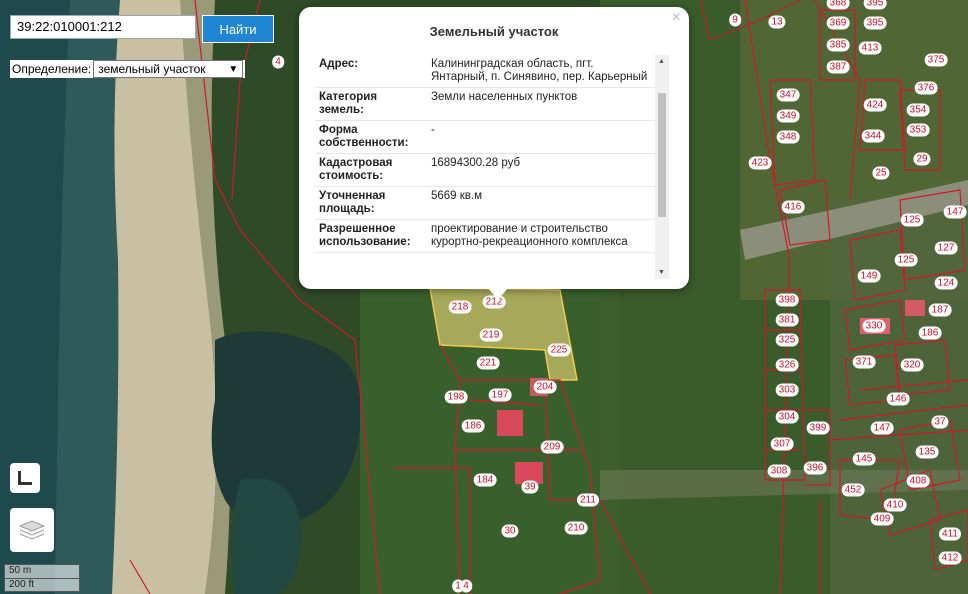 The image size is (968, 594). Describe the element at coordinates (787, 340) in the screenshot. I see `plot-number-label: 325` at that location.